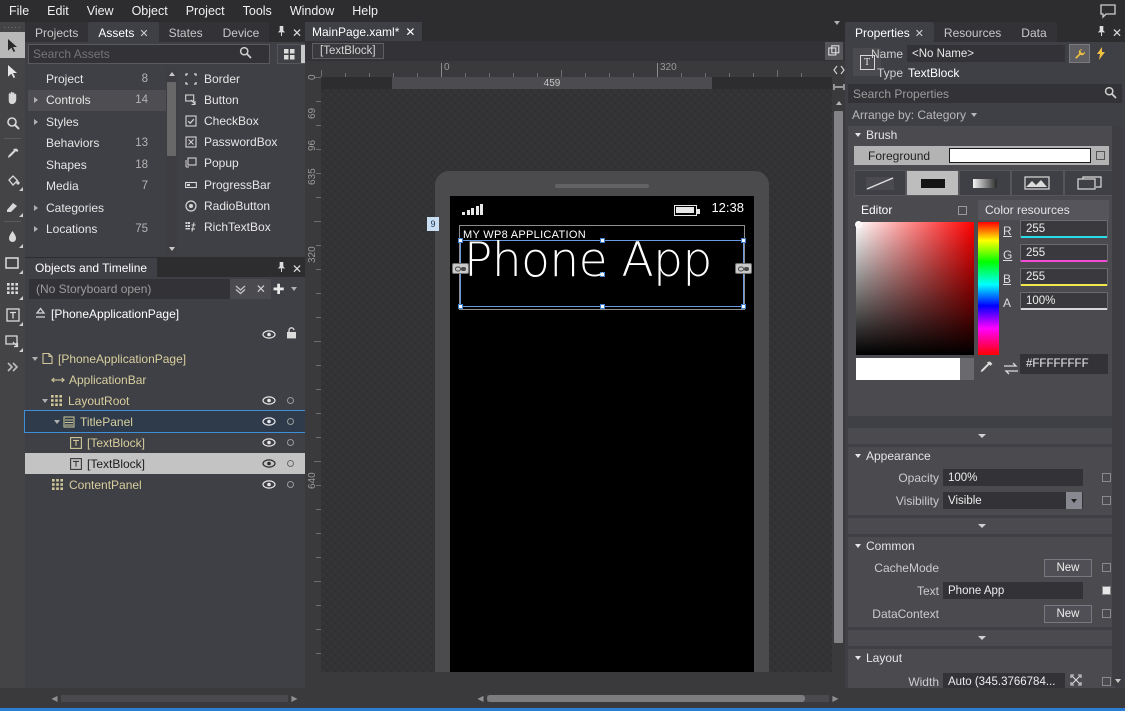 This screenshot has height=711, width=1125. What do you see at coordinates (988, 288) in the screenshot?
I see `hue-slider` at bounding box center [988, 288].